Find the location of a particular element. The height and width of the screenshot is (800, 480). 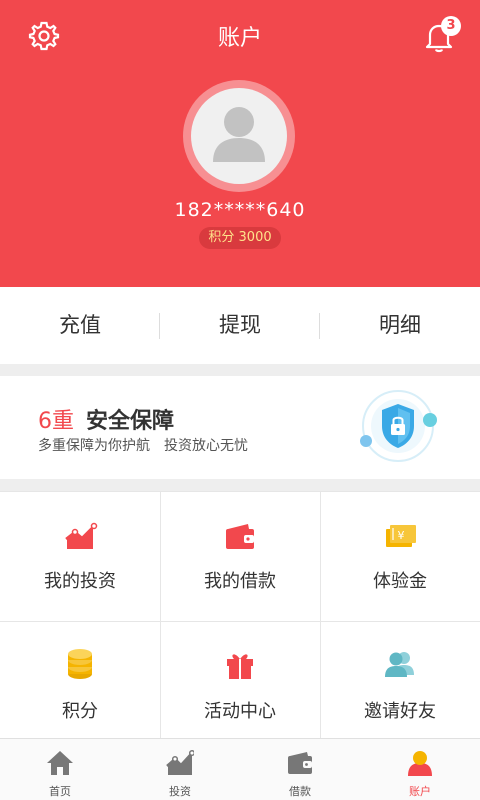

account-icon is located at coordinates (420, 763).